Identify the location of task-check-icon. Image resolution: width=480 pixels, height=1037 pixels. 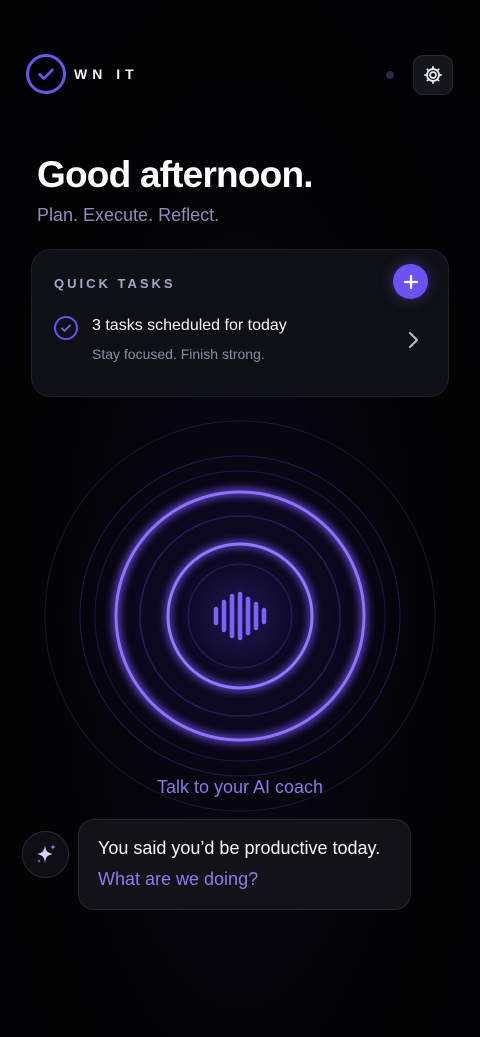
(66, 328).